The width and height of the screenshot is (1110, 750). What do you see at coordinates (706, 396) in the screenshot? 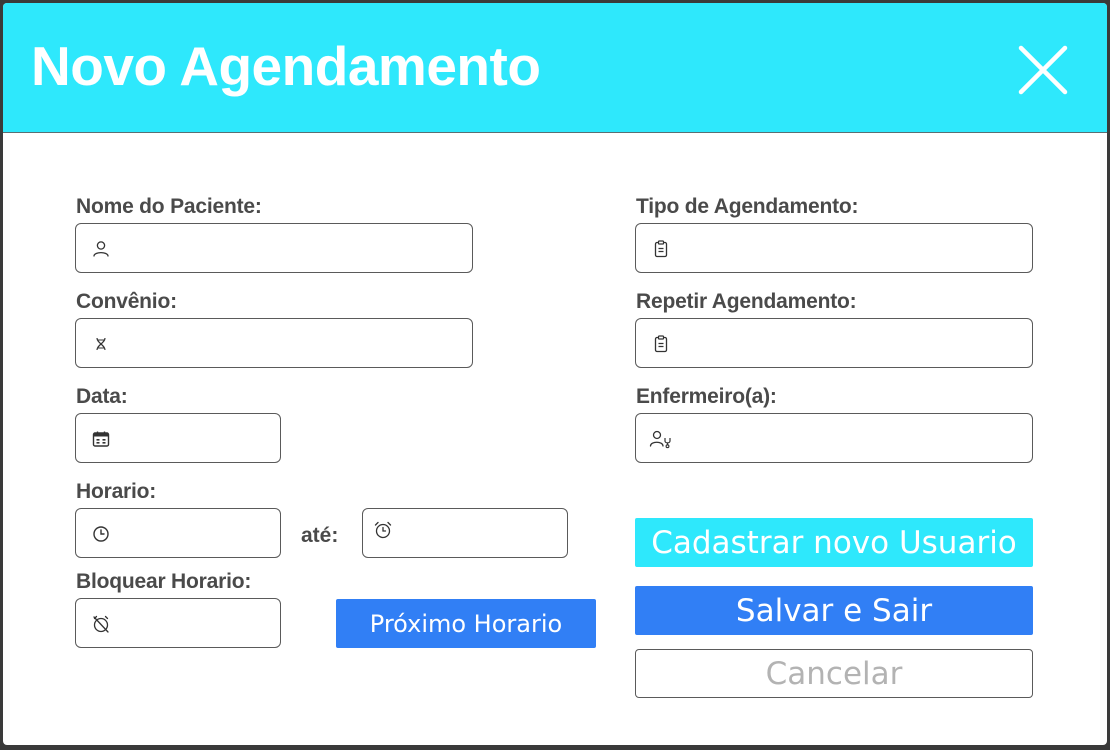
I see `nurse-label: Enfermeiro(a):` at bounding box center [706, 396].